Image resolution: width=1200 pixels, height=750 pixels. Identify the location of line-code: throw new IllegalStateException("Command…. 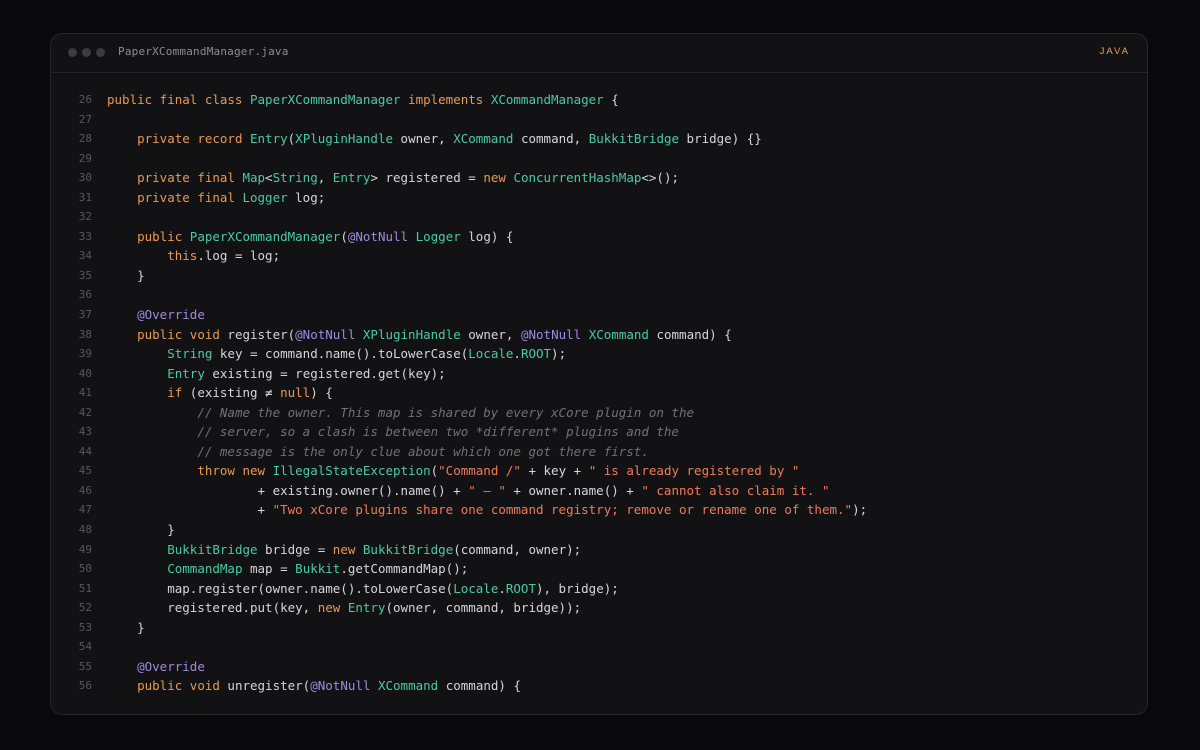
(453, 471).